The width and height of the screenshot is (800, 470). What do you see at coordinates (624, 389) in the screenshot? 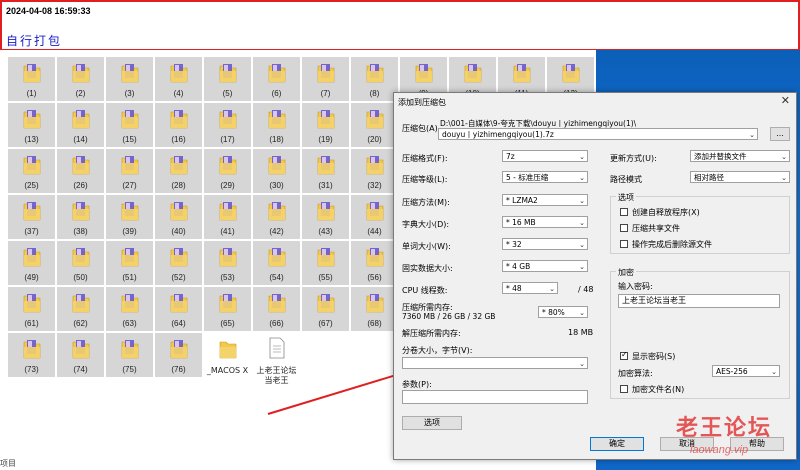
I see `encrypt-names-checkbox` at bounding box center [624, 389].